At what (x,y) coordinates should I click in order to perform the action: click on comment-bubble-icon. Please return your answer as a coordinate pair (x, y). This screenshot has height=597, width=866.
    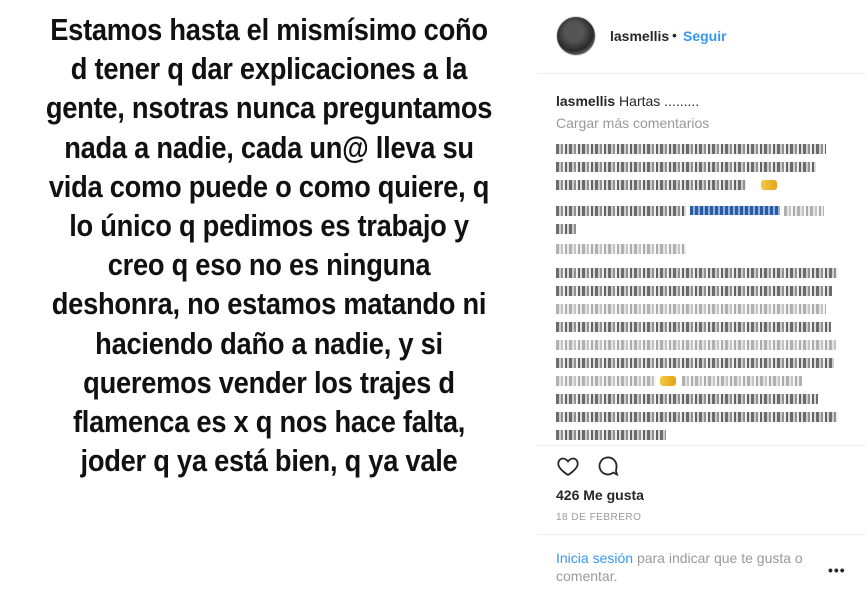
    Looking at the image, I should click on (608, 466).